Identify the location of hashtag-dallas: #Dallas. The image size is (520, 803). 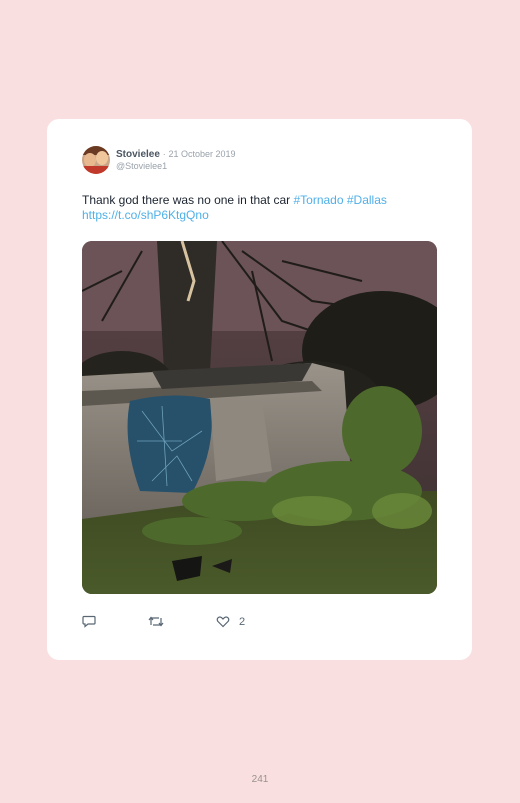
(367, 200).